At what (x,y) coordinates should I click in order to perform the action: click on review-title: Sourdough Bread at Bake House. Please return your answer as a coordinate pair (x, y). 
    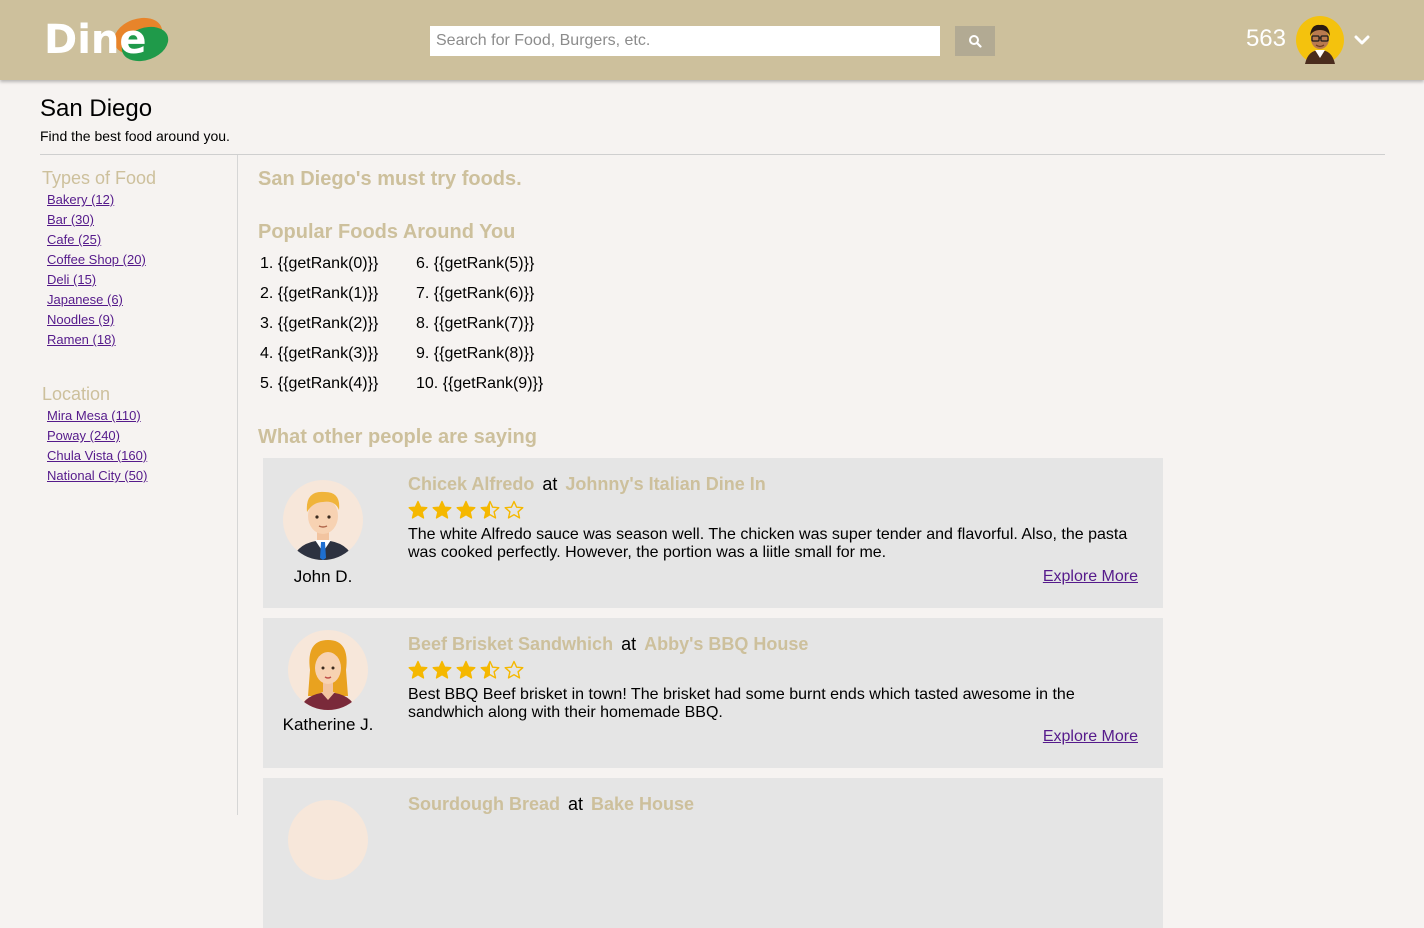
    Looking at the image, I should click on (551, 804).